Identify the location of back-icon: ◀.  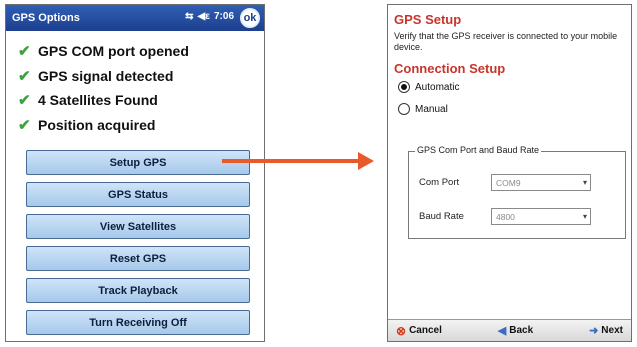
(502, 331).